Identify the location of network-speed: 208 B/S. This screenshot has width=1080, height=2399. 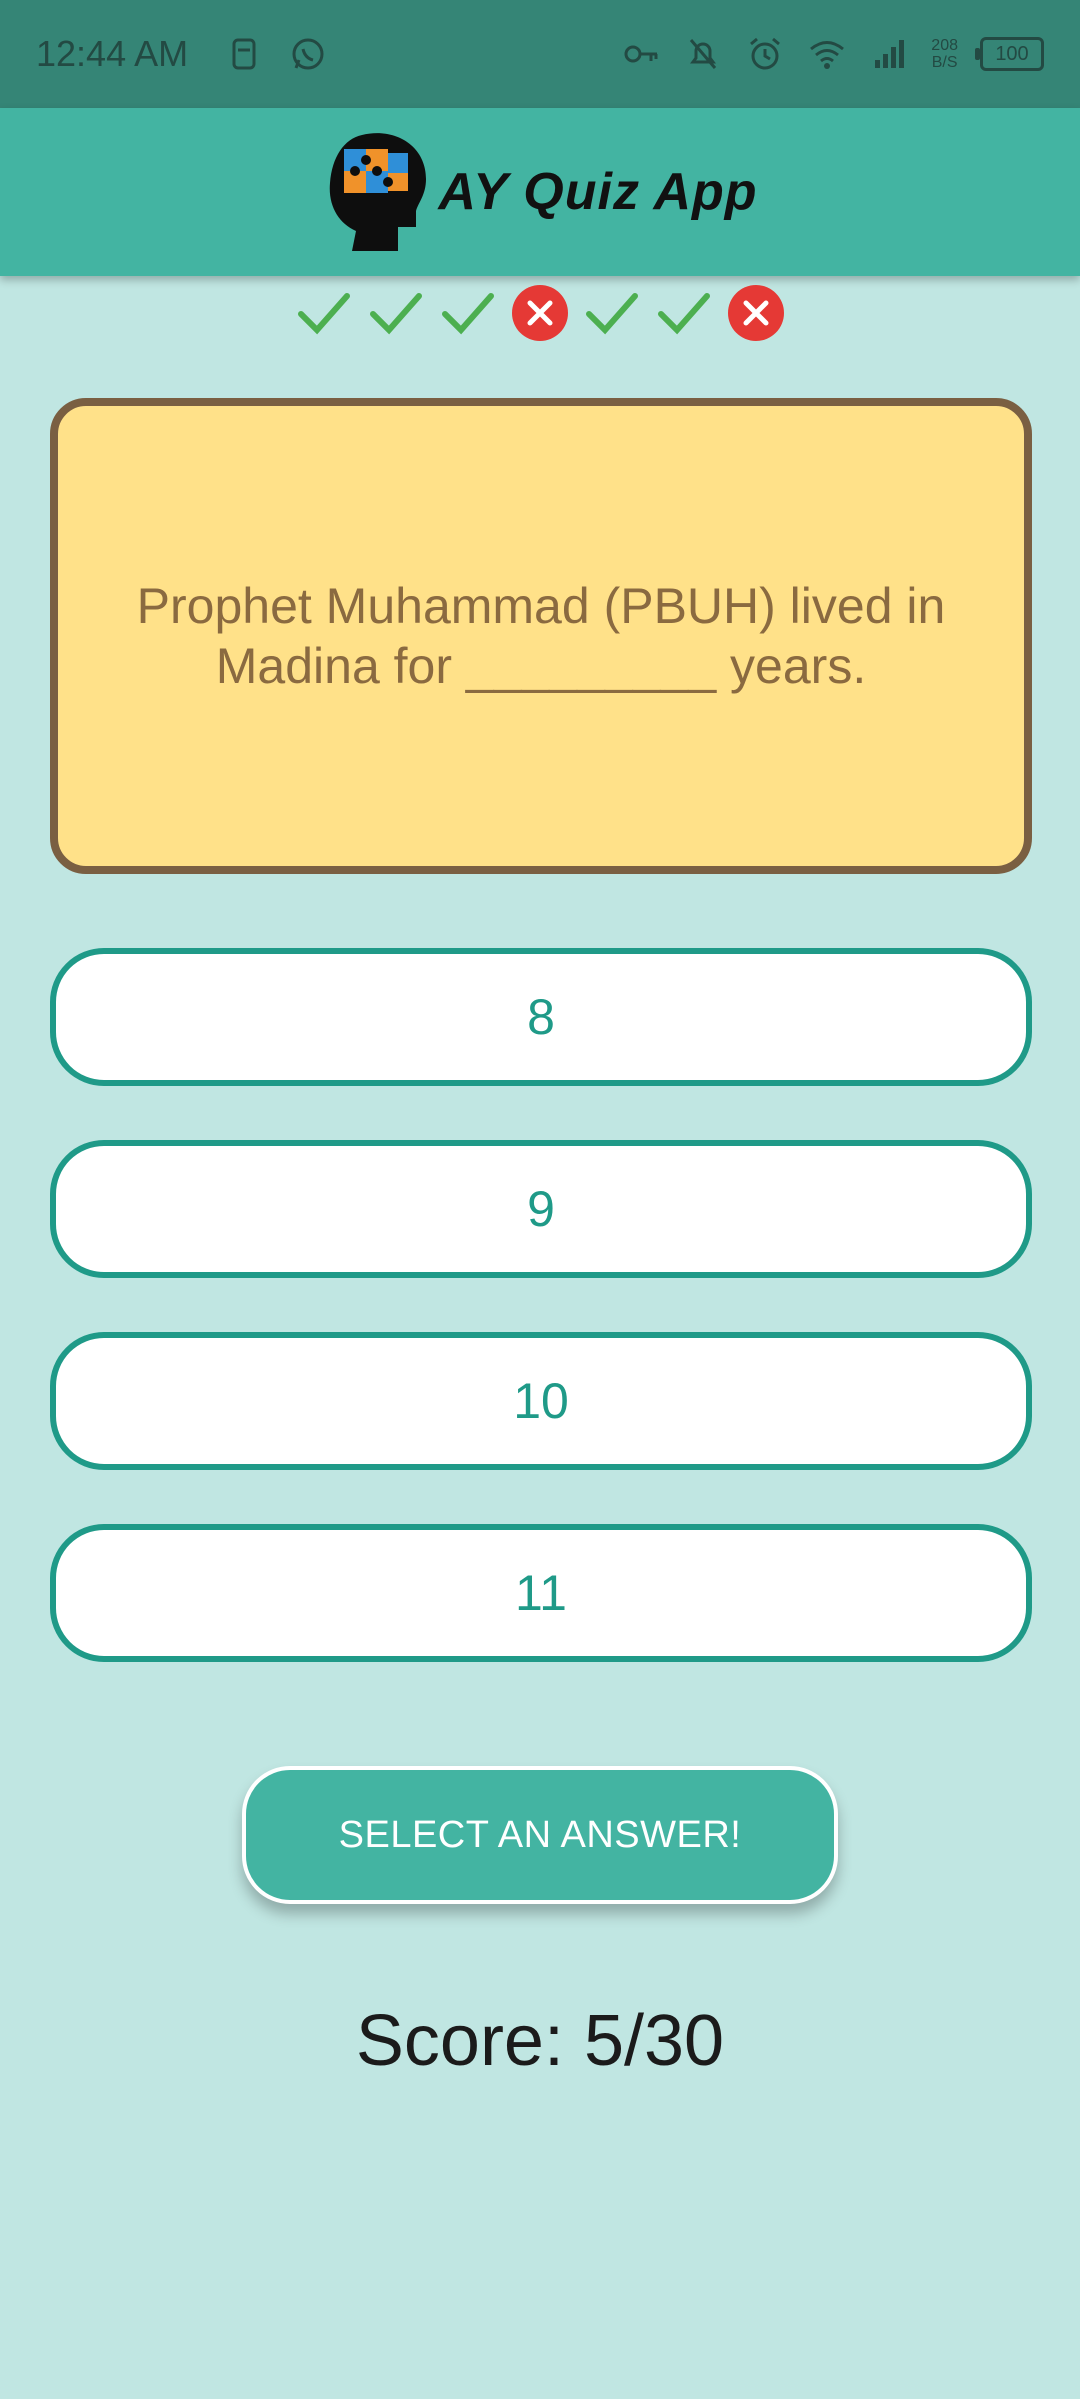
(944, 54).